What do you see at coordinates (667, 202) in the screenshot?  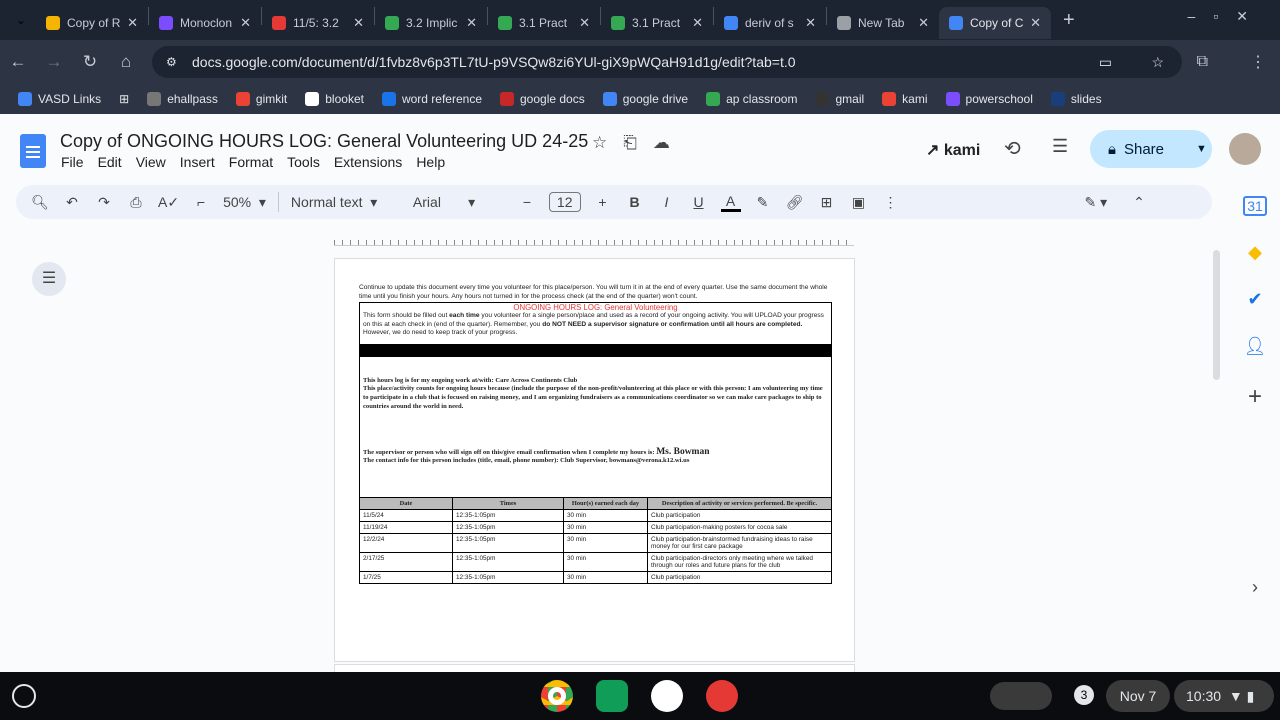 I see `italic-button: I` at bounding box center [667, 202].